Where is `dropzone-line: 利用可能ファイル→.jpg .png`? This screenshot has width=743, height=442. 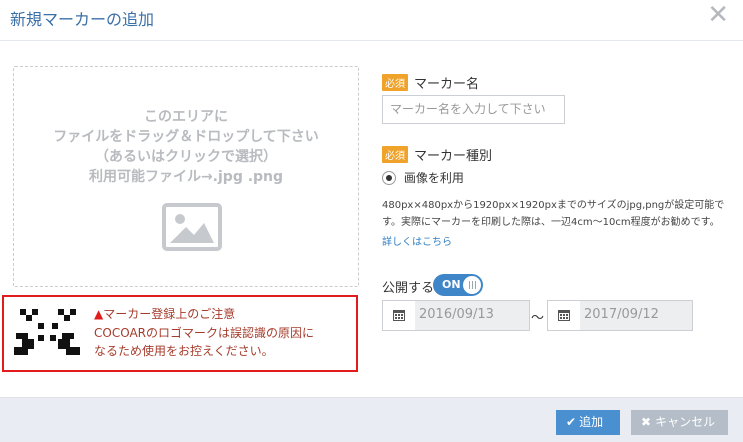
dropzone-line: 利用可能ファイル→.jpg .png is located at coordinates (186, 177).